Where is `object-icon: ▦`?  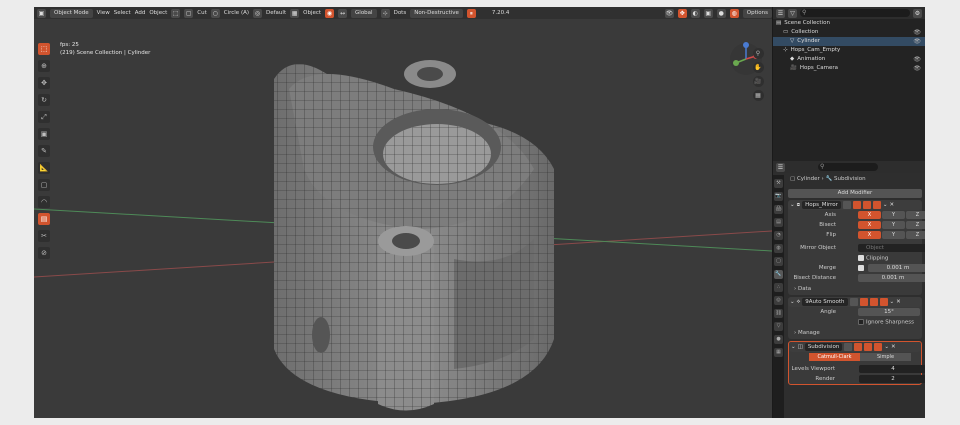
object-icon: ▦ is located at coordinates (295, 13).